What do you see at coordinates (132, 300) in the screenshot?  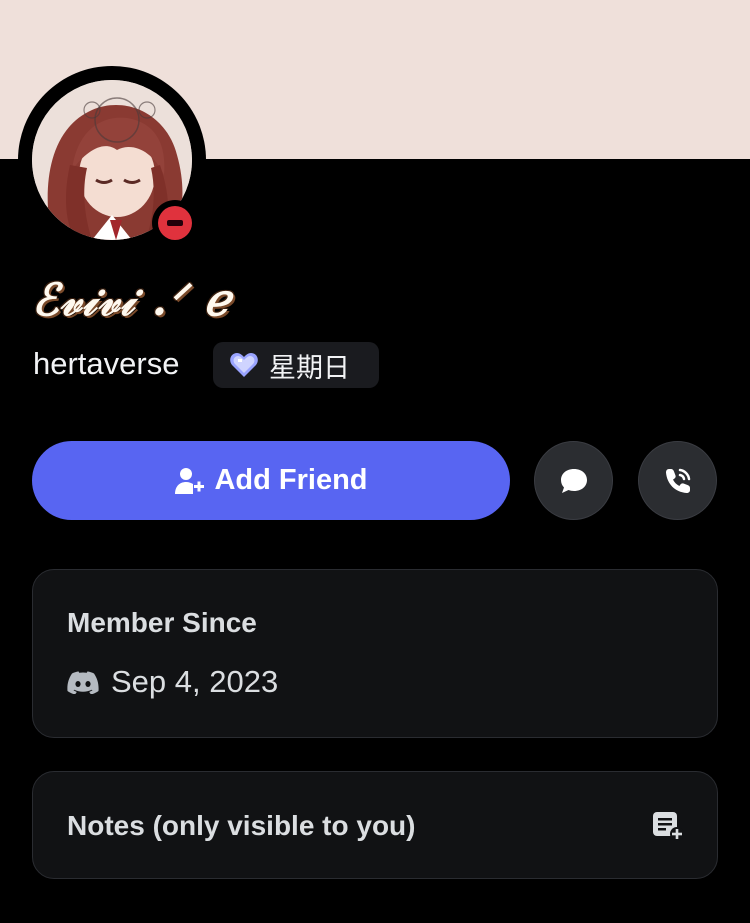 I see `display-name: ℰ𝓋𝒾𝓋𝒾 .ᐟ ℯ` at bounding box center [132, 300].